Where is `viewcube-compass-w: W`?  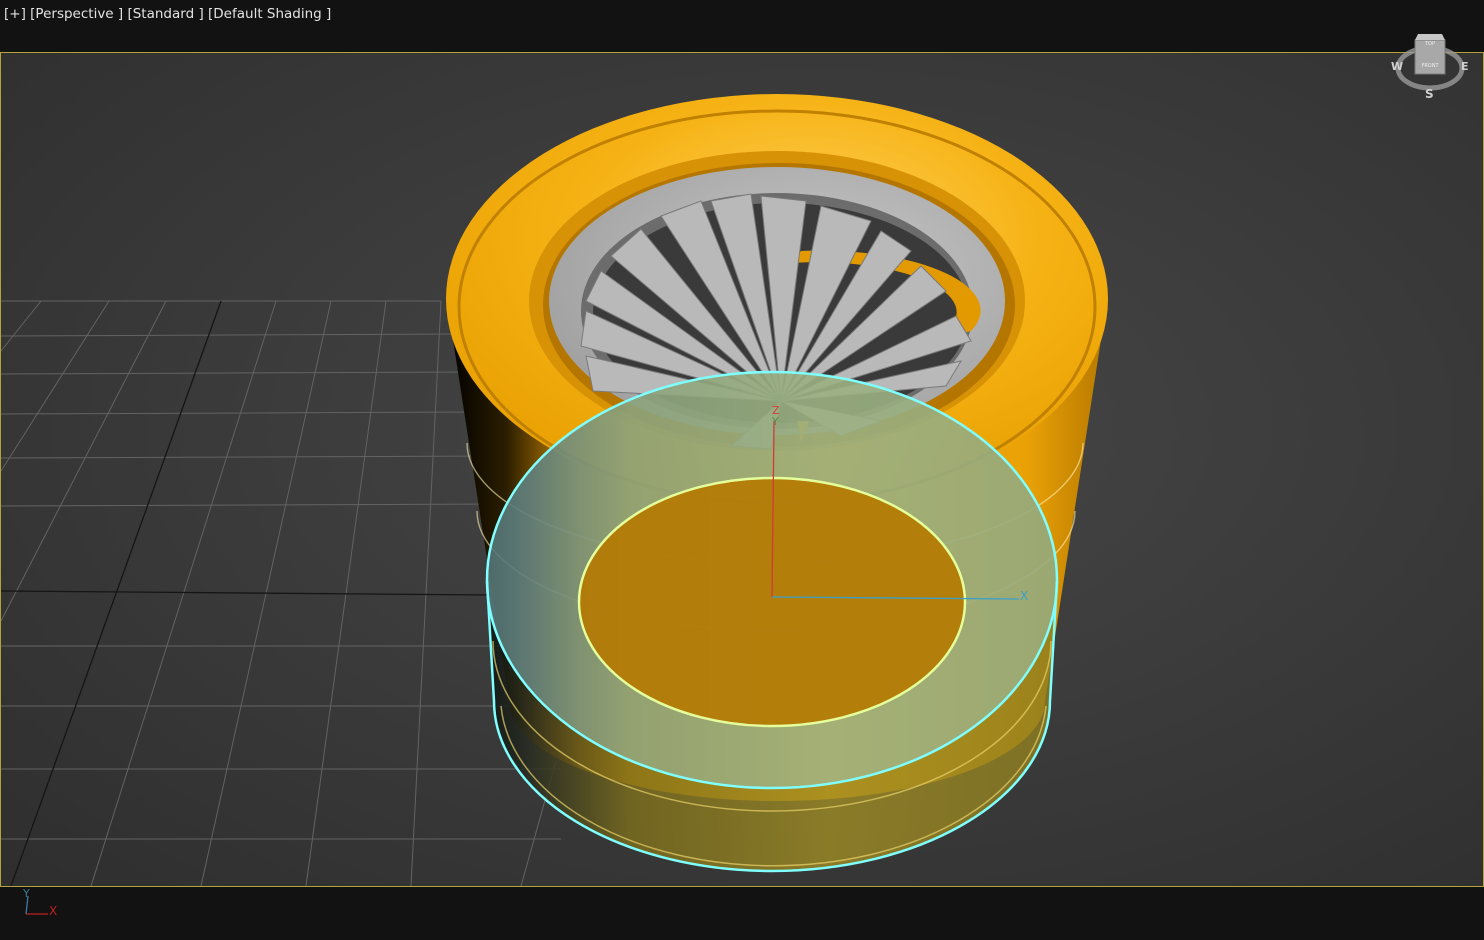
viewcube-compass-w: W is located at coordinates (1397, 66).